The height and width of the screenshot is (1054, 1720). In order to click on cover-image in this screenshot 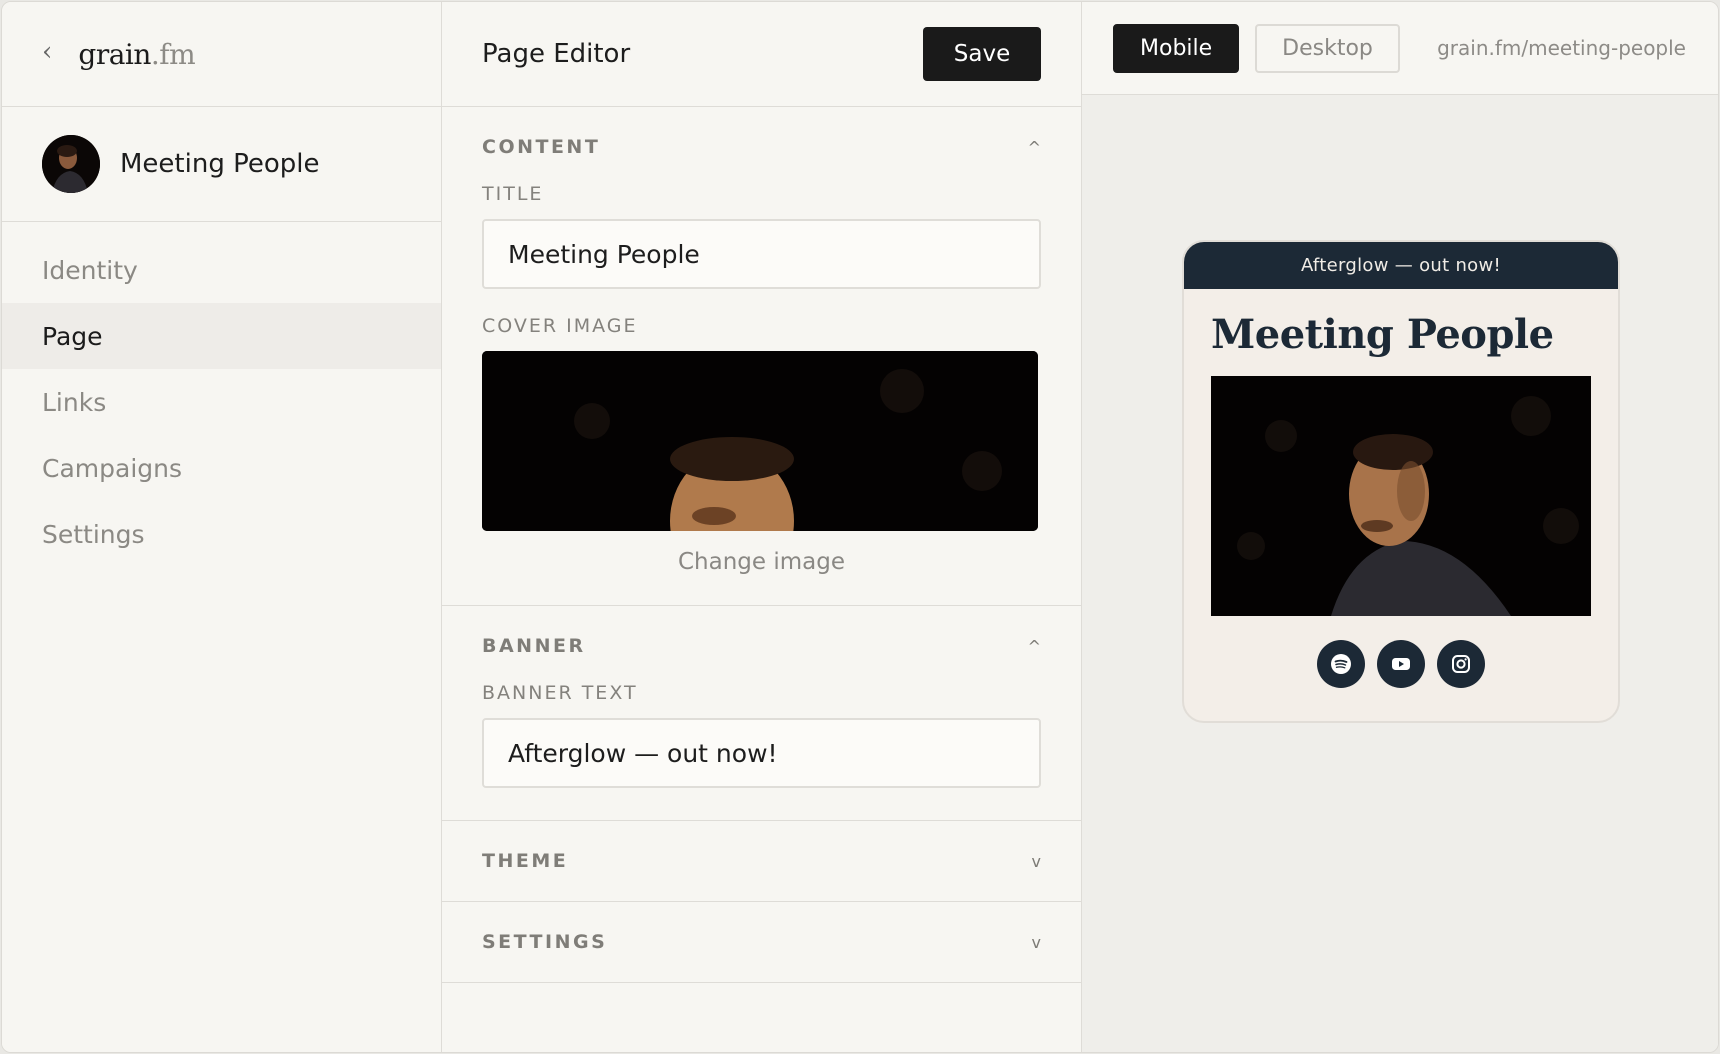, I will do `click(760, 441)`.